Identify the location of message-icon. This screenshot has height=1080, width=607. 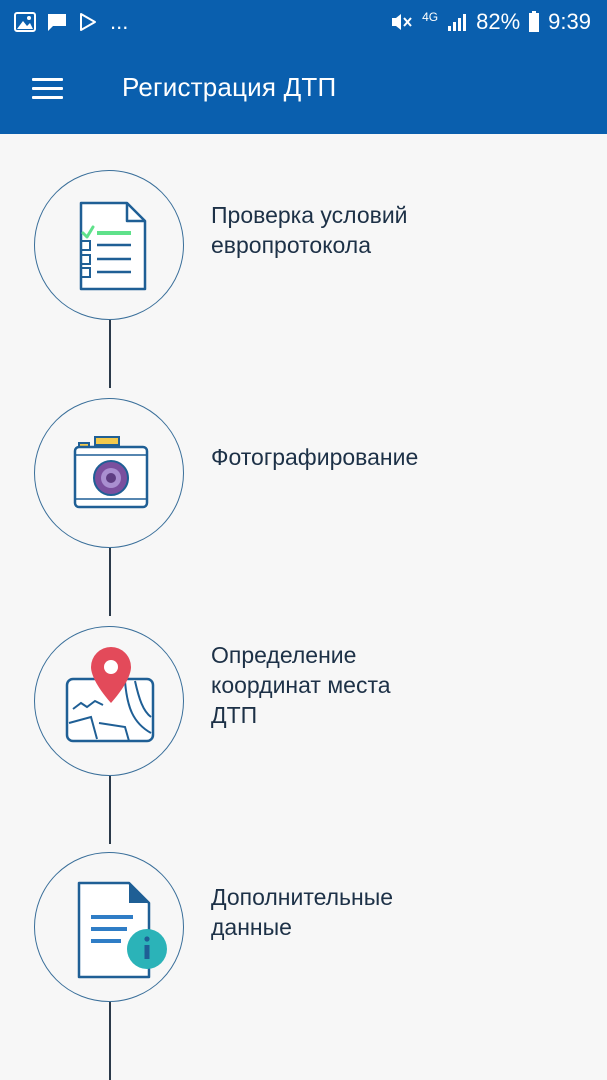
(57, 22).